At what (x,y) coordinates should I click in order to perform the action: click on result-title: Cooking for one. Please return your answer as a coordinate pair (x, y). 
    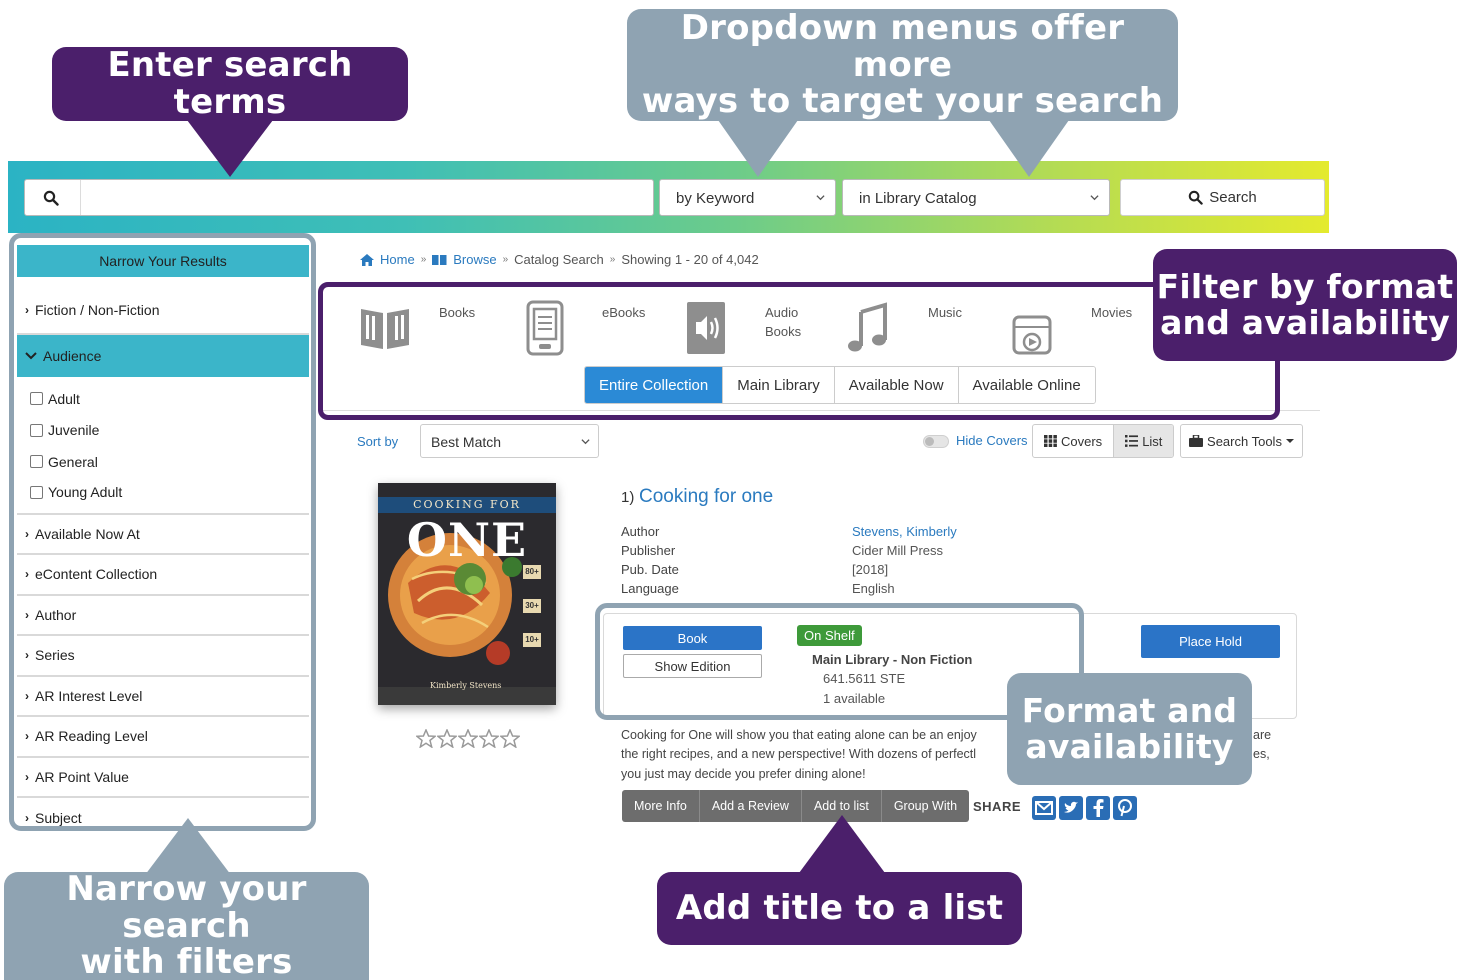
    Looking at the image, I should click on (706, 497).